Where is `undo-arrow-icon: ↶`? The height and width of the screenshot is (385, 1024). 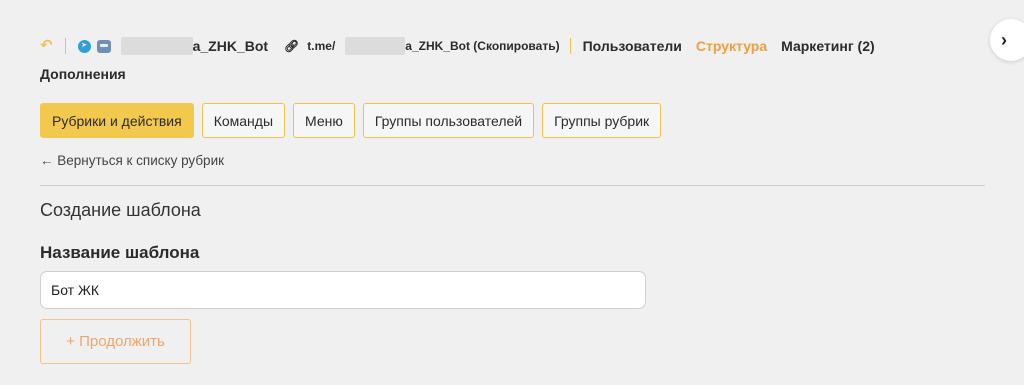
undo-arrow-icon: ↶ is located at coordinates (46, 46).